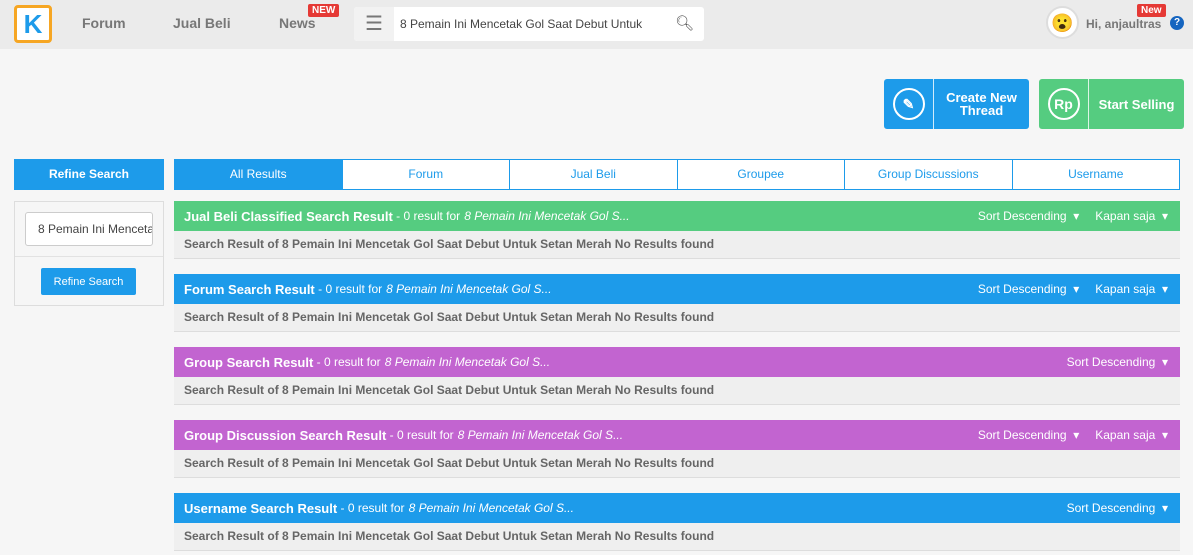 Image resolution: width=1193 pixels, height=555 pixels. I want to click on help-icon: ?, so click(1177, 23).